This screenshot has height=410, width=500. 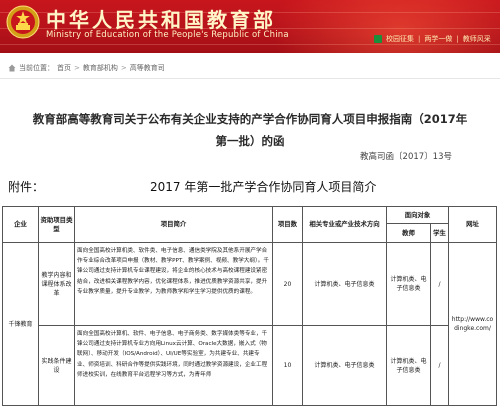 I want to click on header-student: 学生, so click(x=439, y=233).